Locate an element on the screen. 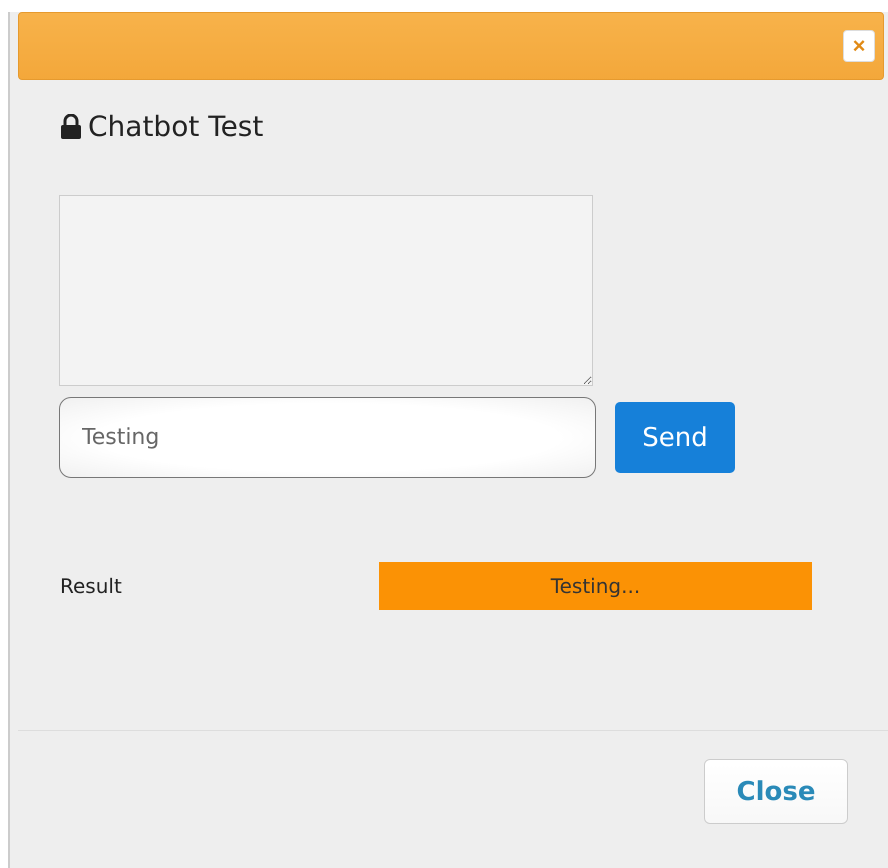 The height and width of the screenshot is (868, 888). message-input: Testing is located at coordinates (327, 437).